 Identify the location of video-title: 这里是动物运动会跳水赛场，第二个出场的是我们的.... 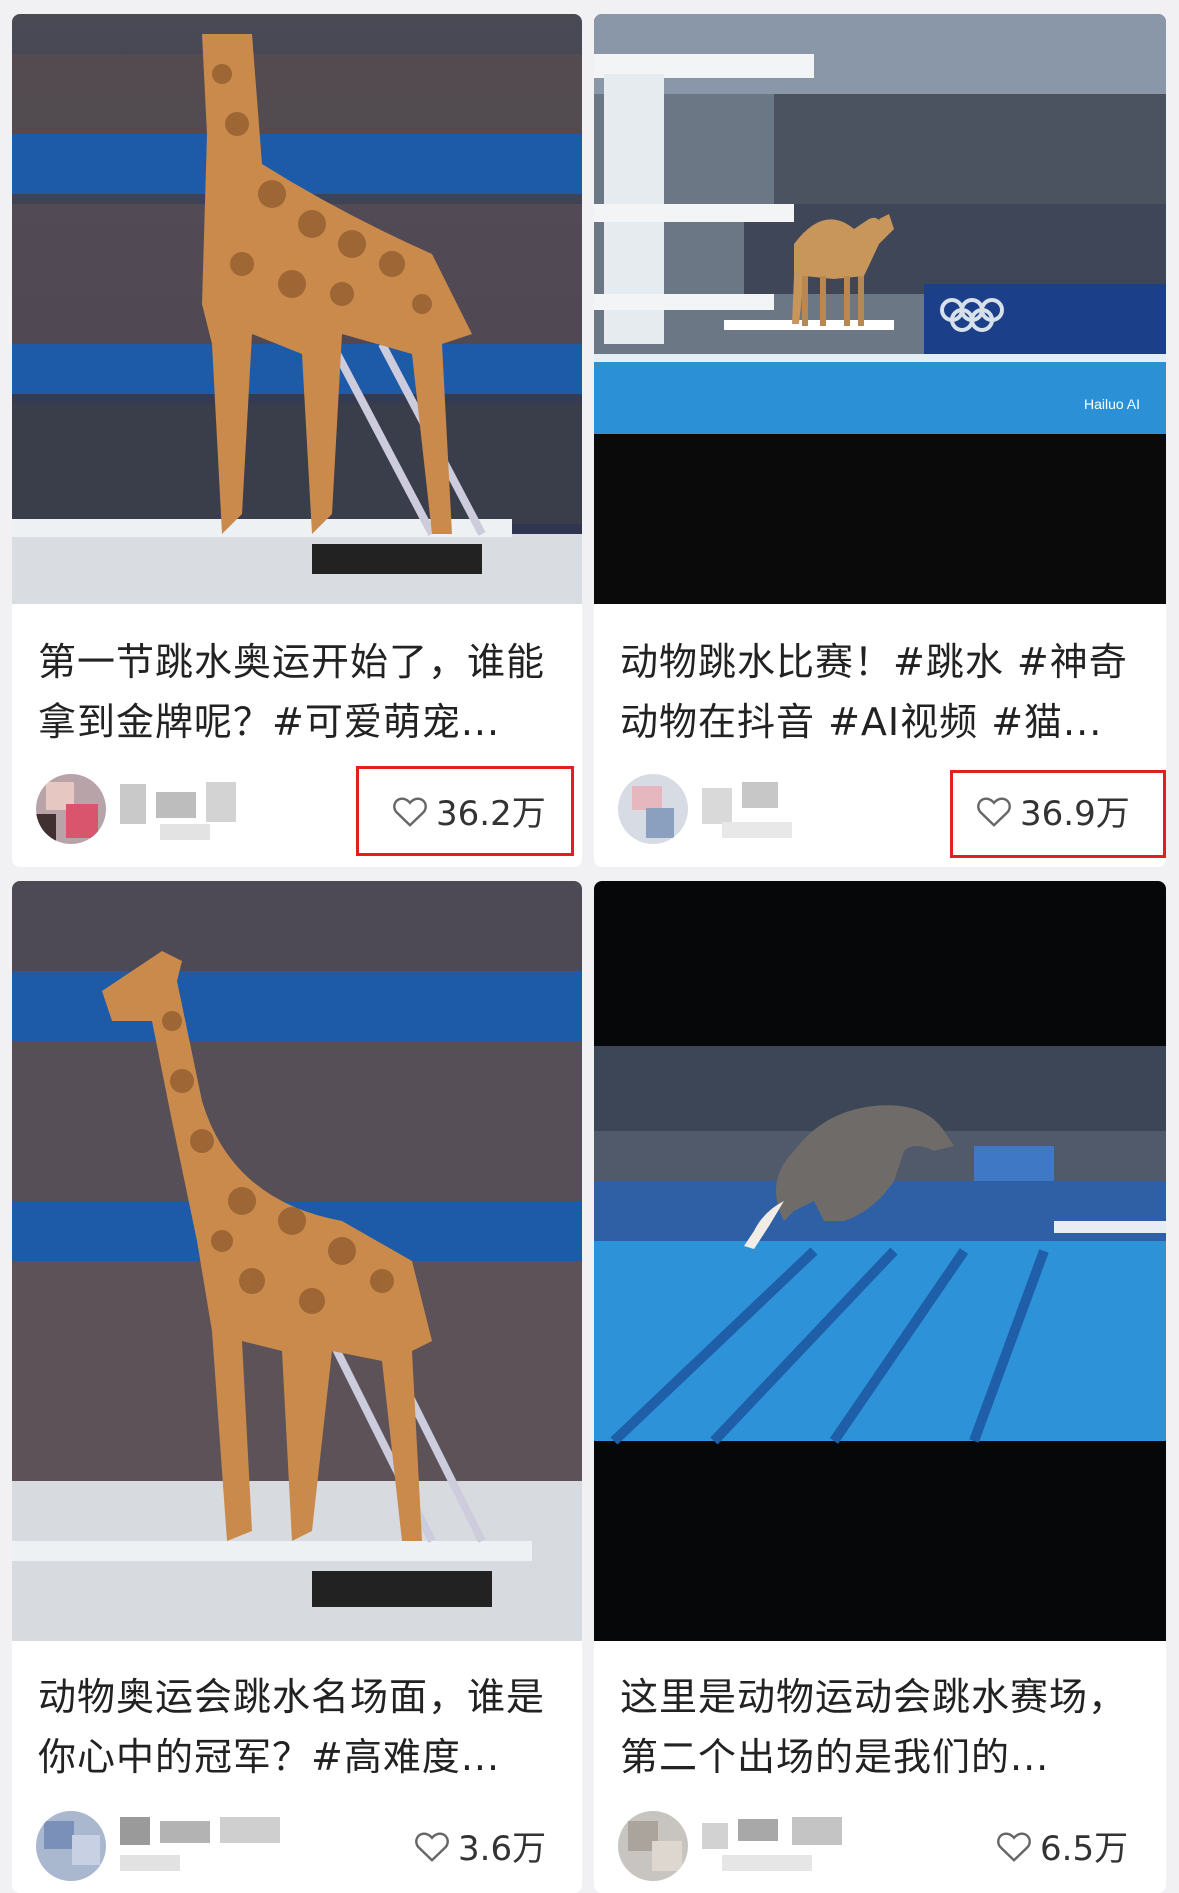
(880, 1727).